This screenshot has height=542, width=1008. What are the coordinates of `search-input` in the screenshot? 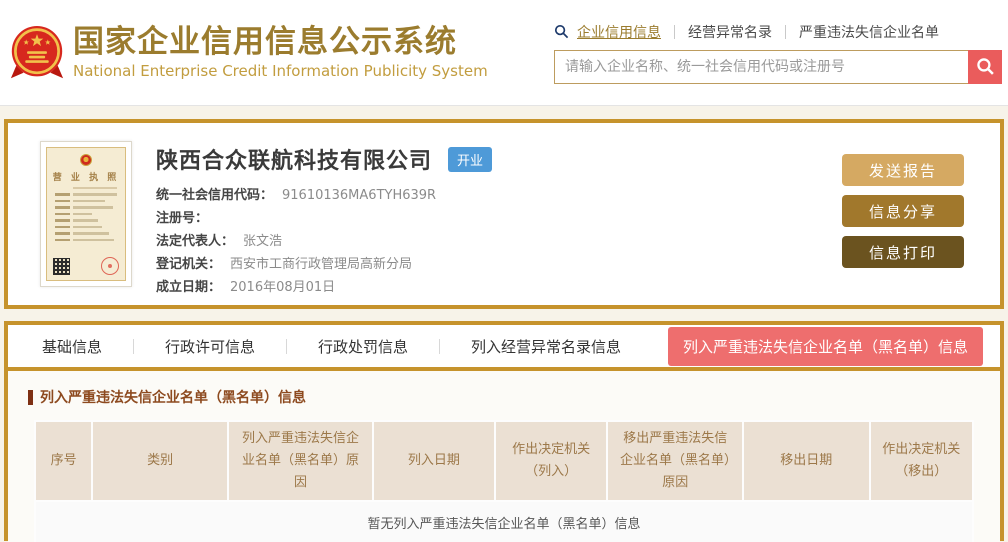 It's located at (761, 66).